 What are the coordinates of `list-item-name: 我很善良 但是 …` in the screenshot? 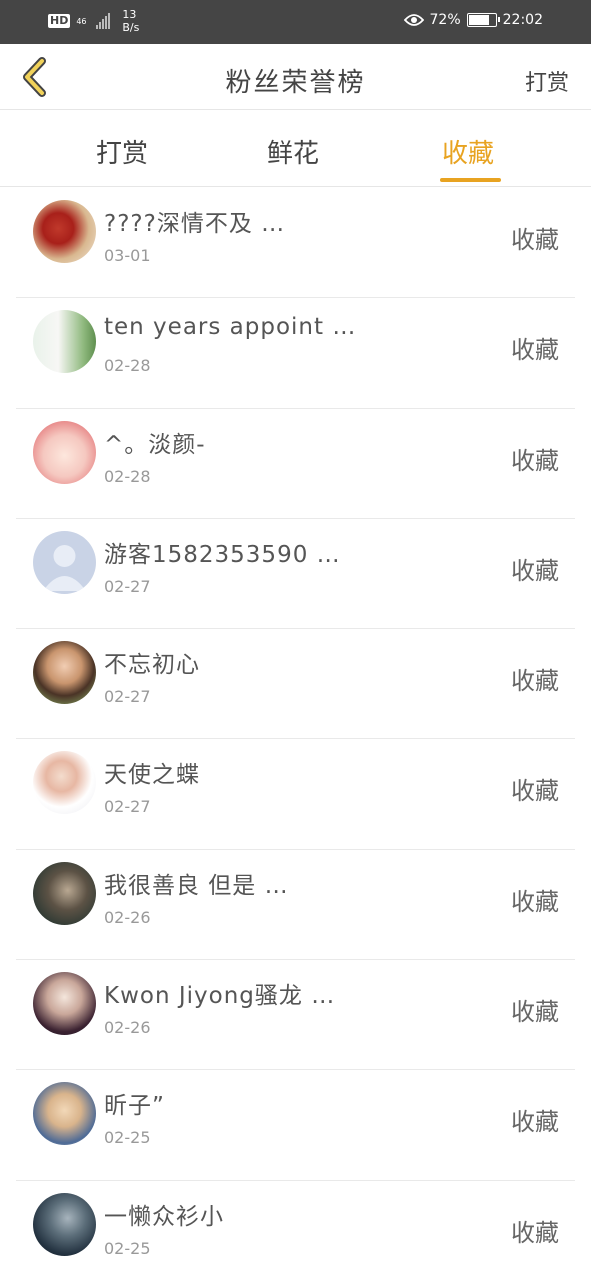 It's located at (196, 885).